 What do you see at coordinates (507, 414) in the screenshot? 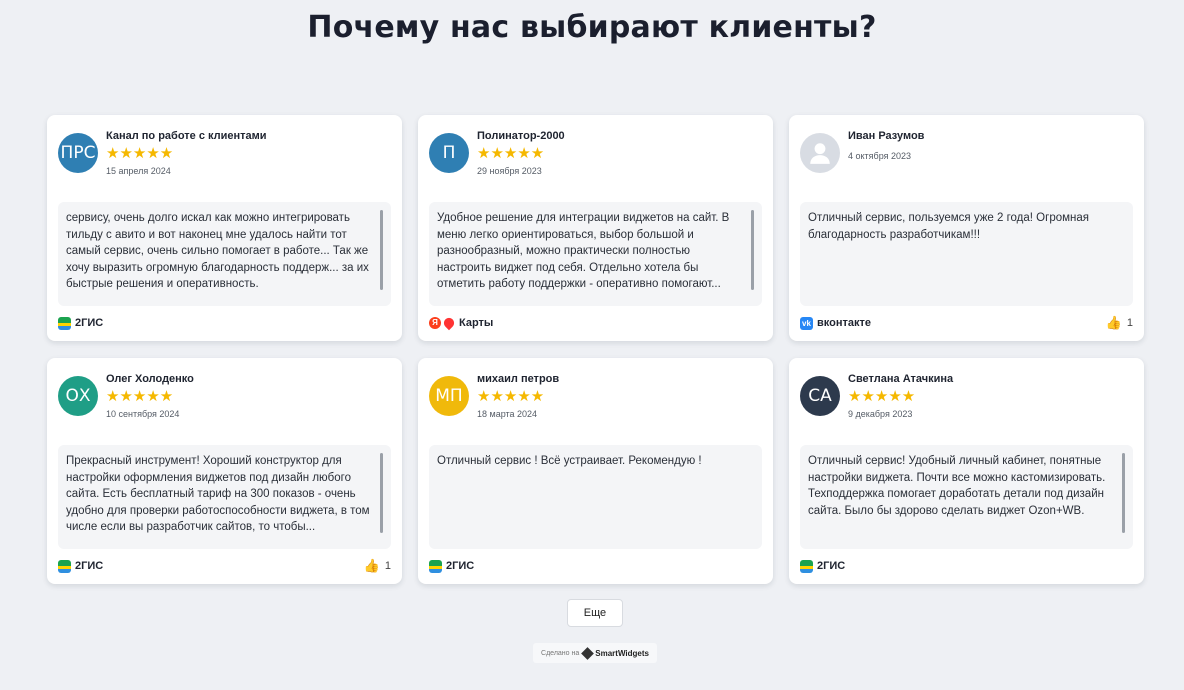
I see `review-date: 18 марта 2024` at bounding box center [507, 414].